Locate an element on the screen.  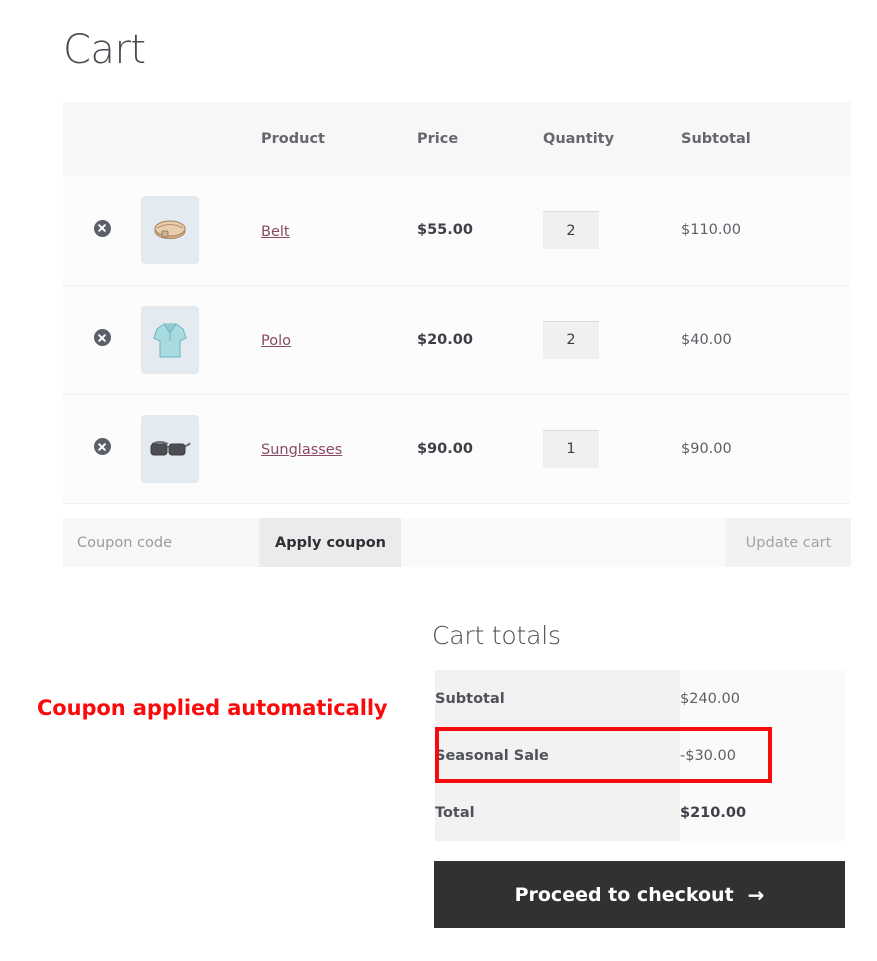
coupon-code-input: Coupon code is located at coordinates (161, 542).